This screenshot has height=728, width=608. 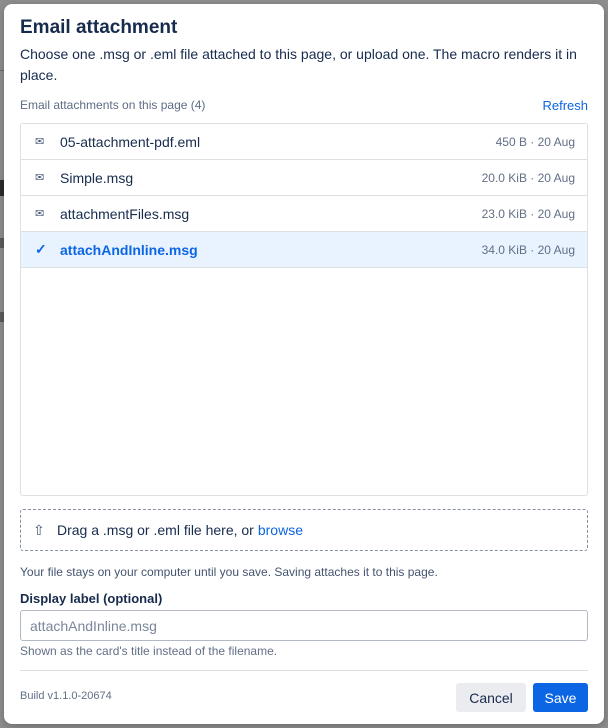 I want to click on dialog-title: Email attachment, so click(x=99, y=27).